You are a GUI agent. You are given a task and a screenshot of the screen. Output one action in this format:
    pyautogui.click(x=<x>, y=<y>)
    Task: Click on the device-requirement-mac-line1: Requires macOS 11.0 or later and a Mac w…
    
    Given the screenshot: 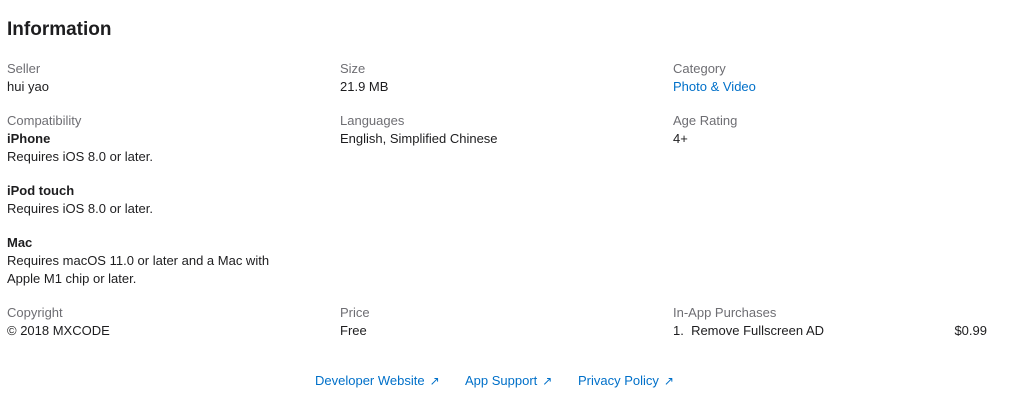 What is the action you would take?
    pyautogui.click(x=138, y=260)
    